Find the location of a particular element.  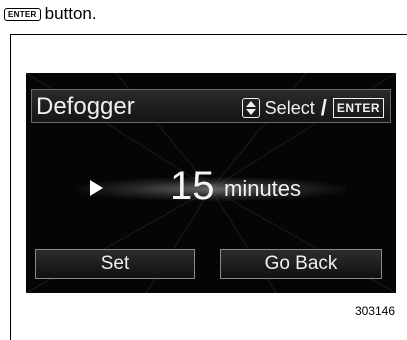

caption: ENTER button. is located at coordinates (50, 14).